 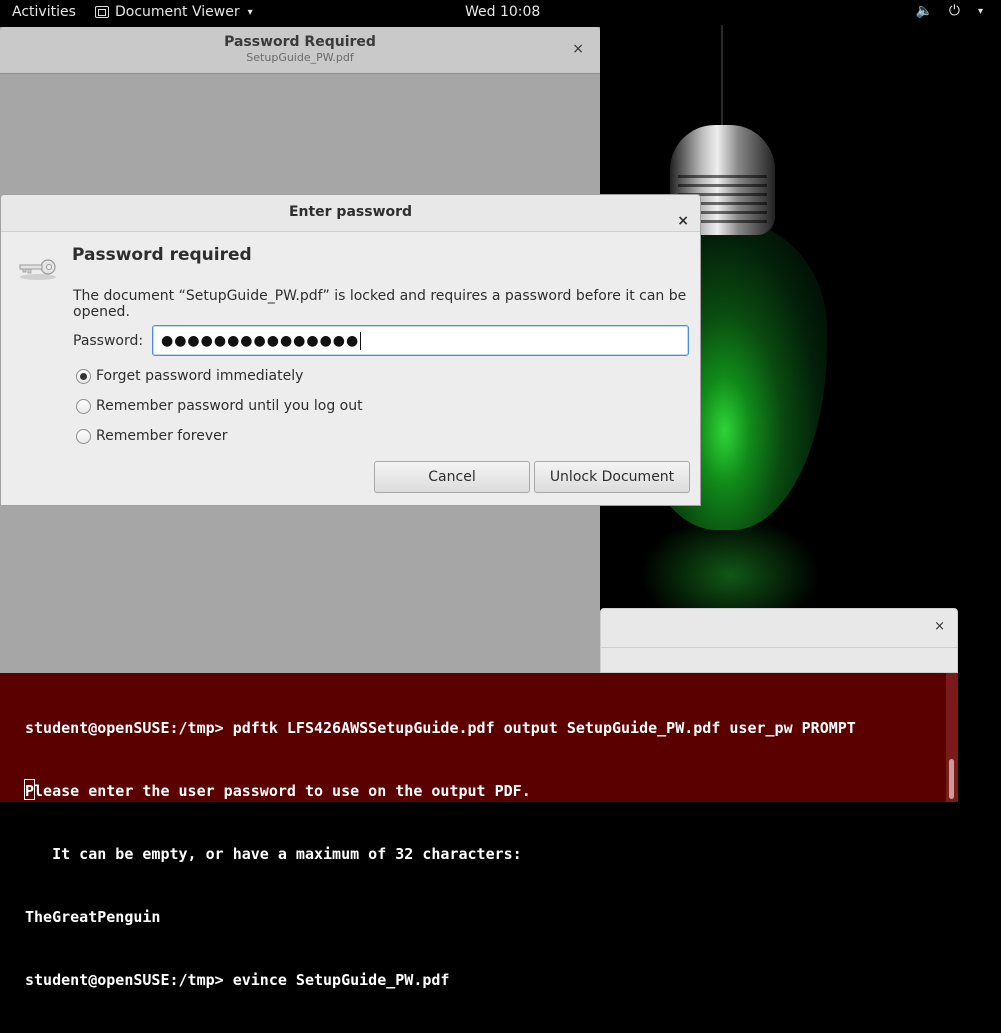 I want to click on cancel-button: Cancel, so click(x=452, y=477).